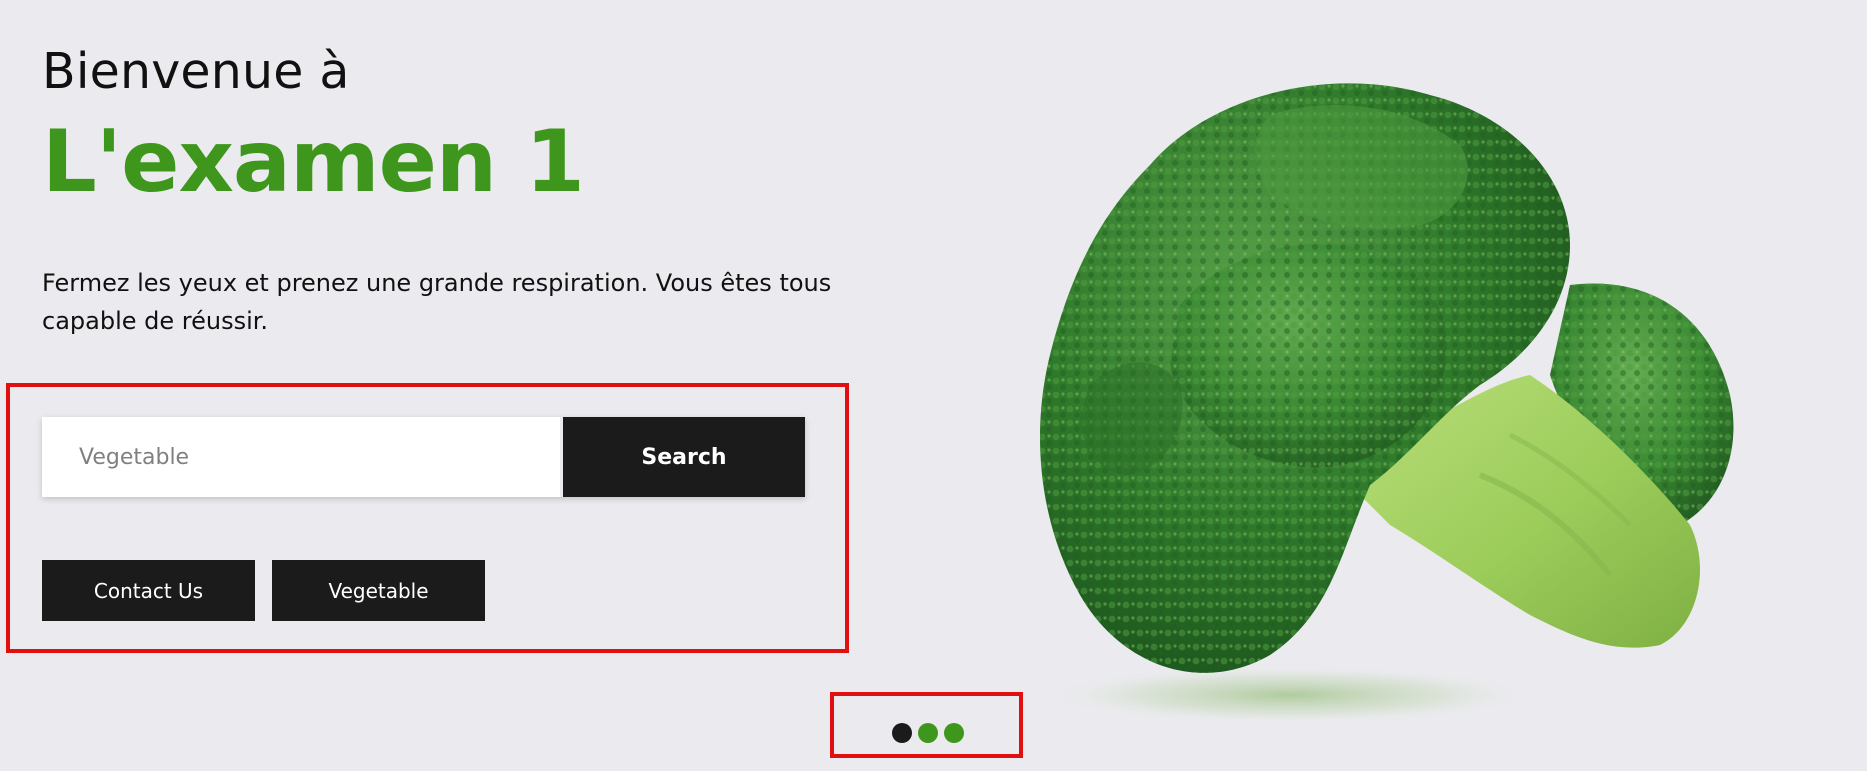 This screenshot has width=1867, height=771. I want to click on hero-title: L'examen 1, so click(313, 162).